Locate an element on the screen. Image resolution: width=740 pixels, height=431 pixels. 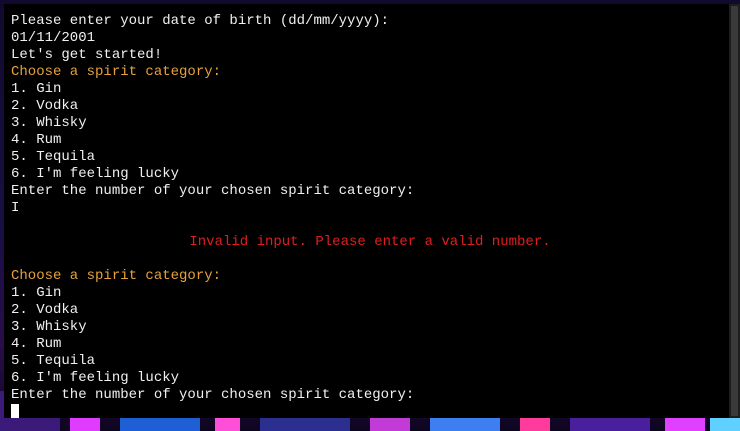
text-cursor is located at coordinates (15, 411).